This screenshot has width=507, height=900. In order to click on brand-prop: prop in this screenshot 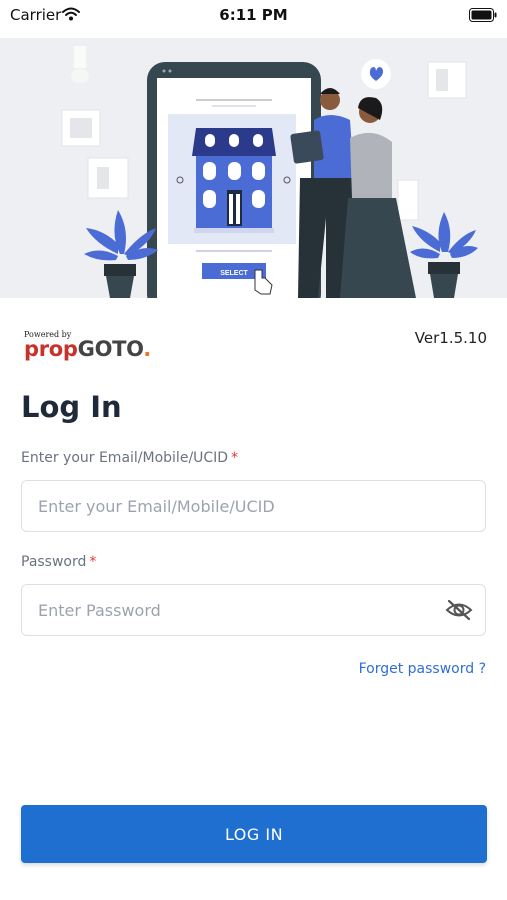, I will do `click(51, 349)`.